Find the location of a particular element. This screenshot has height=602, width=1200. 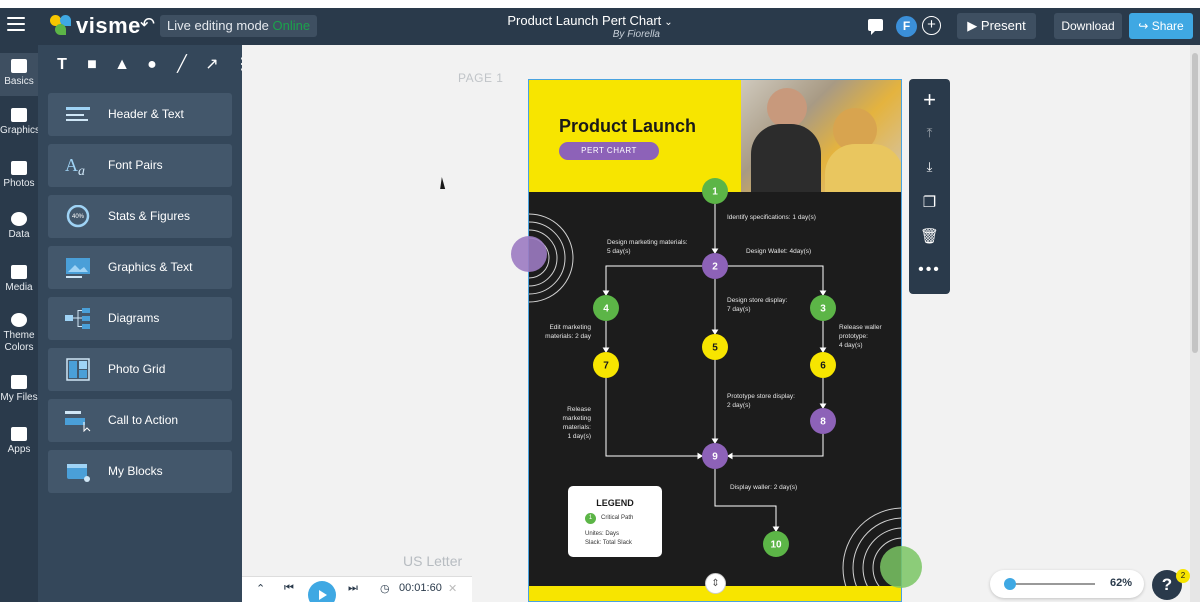

document-title: Product Launch Pert Chart ⌄ is located at coordinates (590, 20).